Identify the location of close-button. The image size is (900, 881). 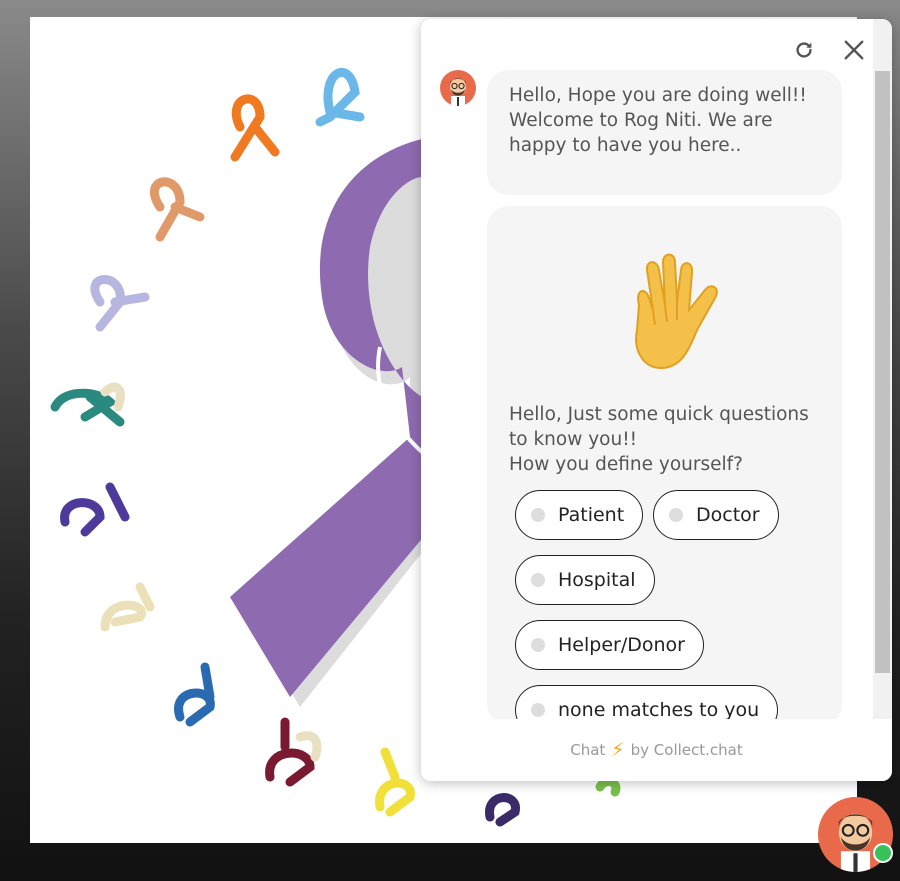
(854, 50).